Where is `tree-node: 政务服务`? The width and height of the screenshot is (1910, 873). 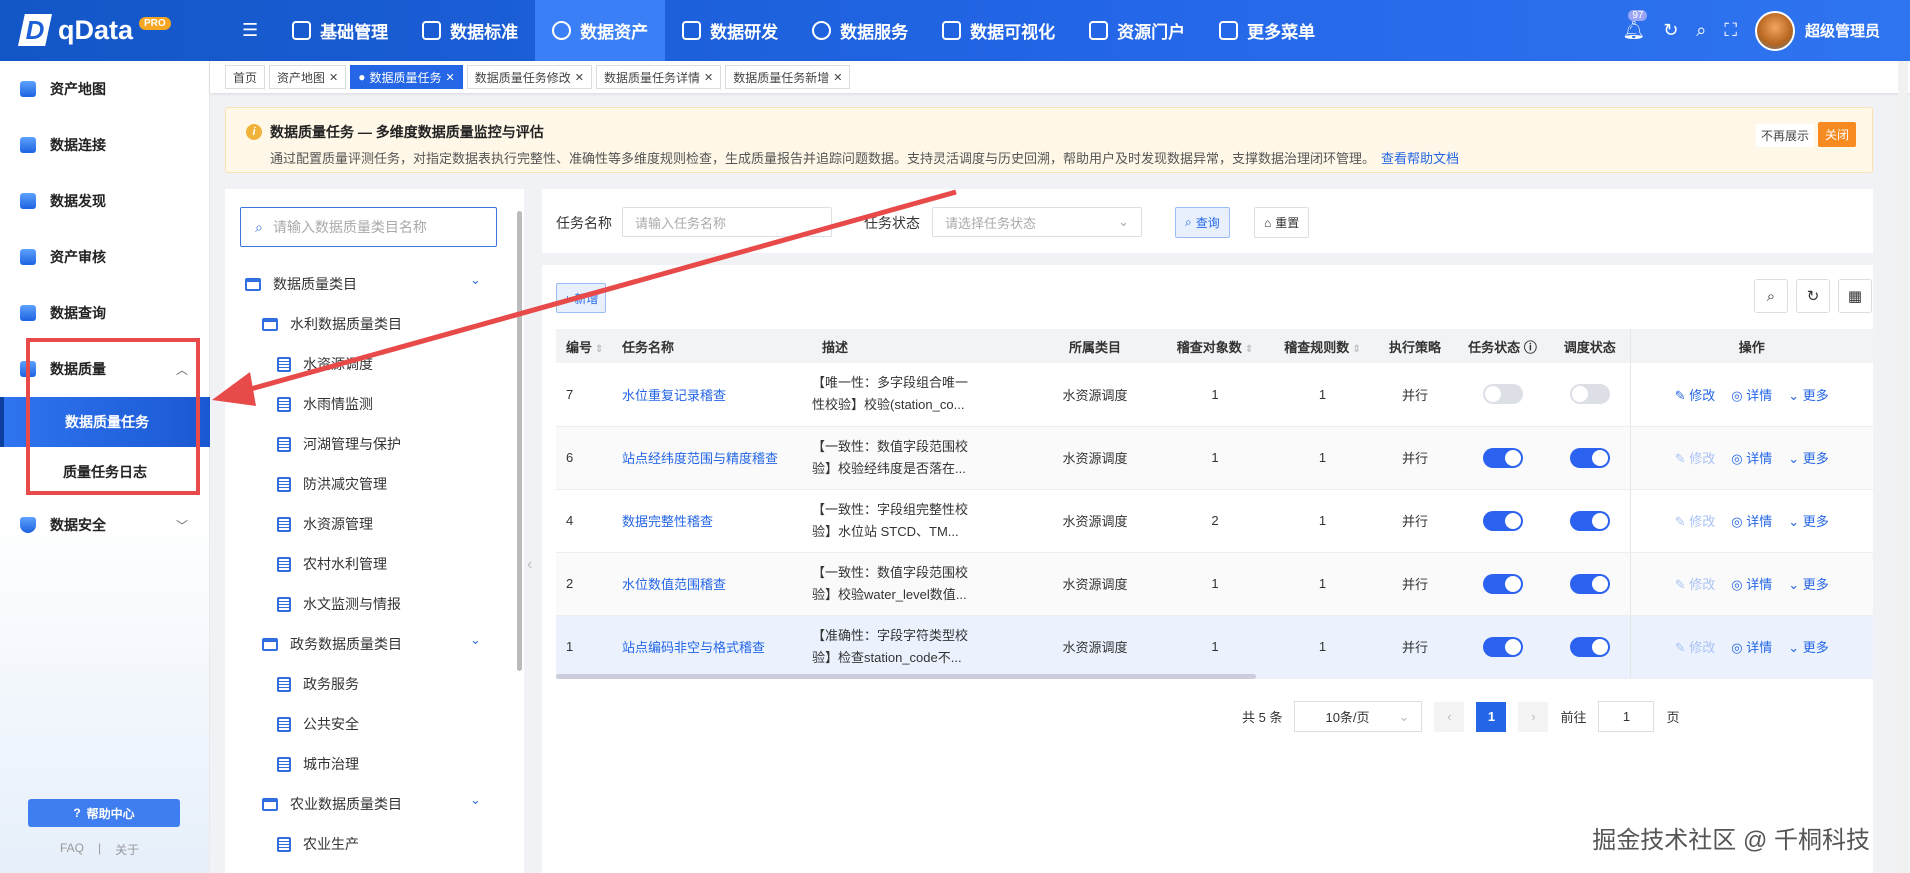
tree-node: 政务服务 is located at coordinates (318, 684).